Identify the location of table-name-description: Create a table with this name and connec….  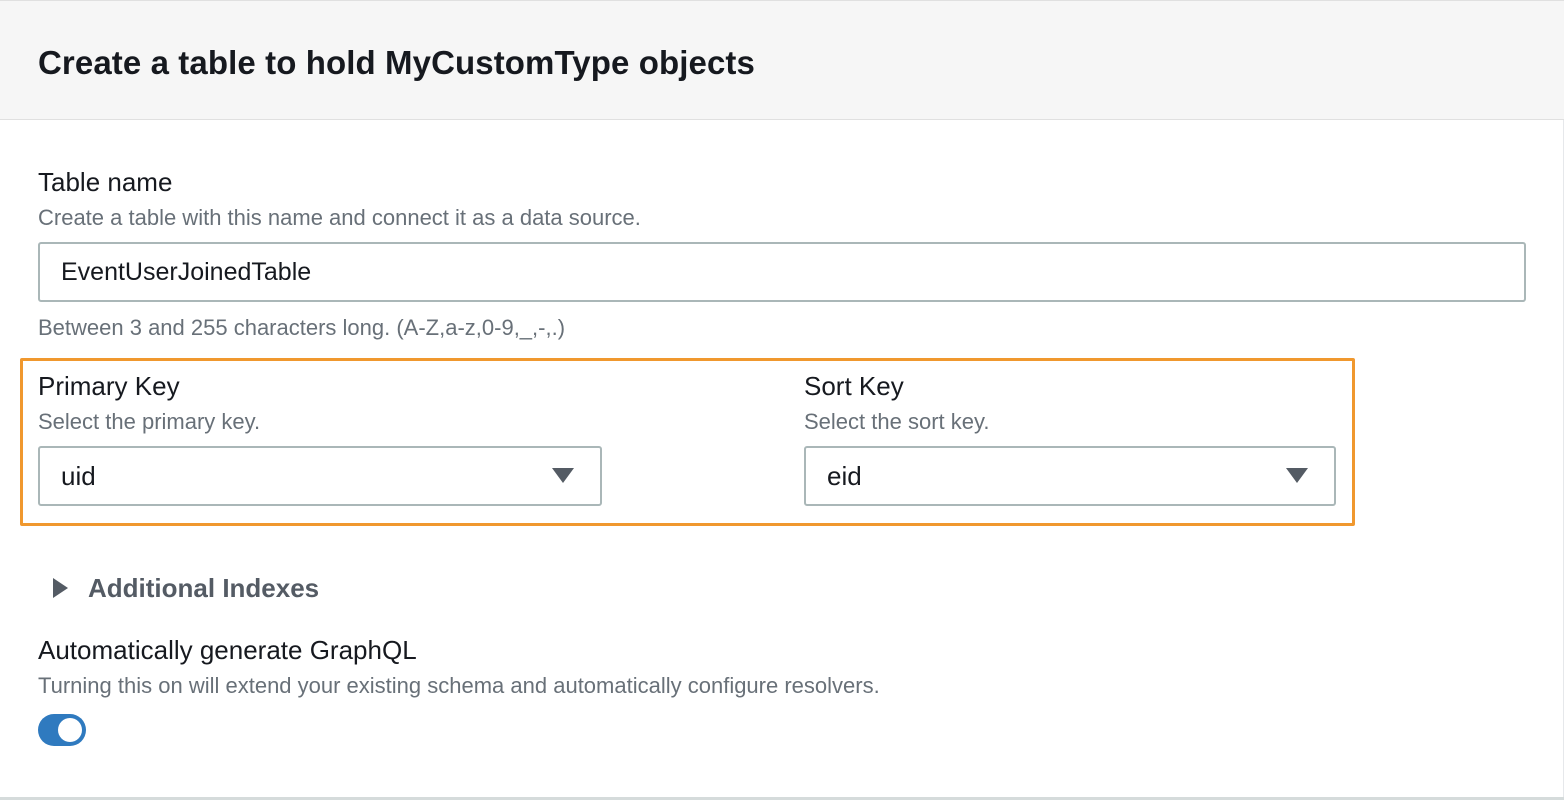
(339, 217).